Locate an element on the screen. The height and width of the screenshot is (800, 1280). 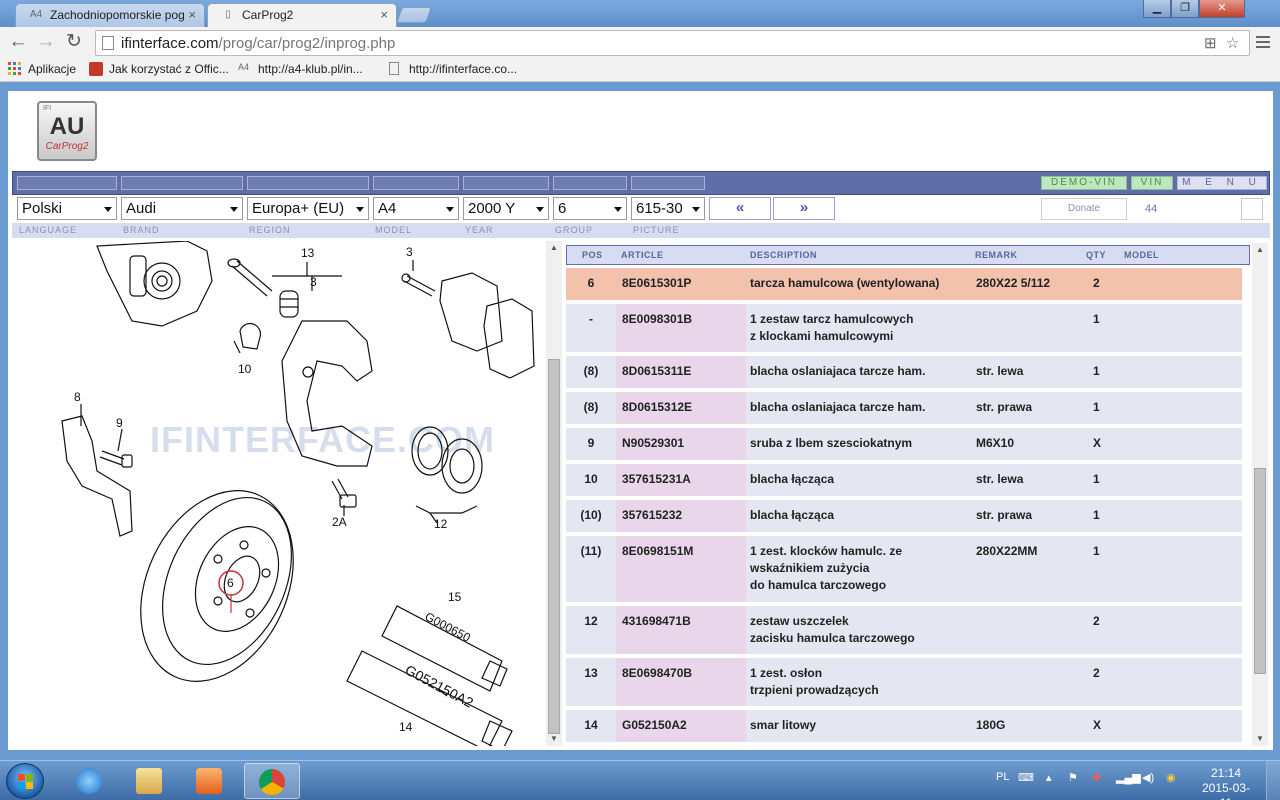
internet-explorer-icon is located at coordinates (89, 781).